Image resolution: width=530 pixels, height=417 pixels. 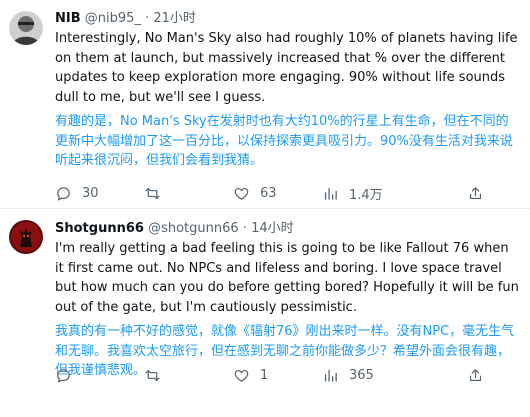 What do you see at coordinates (99, 228) in the screenshot?
I see `display-name: Shotgunn66` at bounding box center [99, 228].